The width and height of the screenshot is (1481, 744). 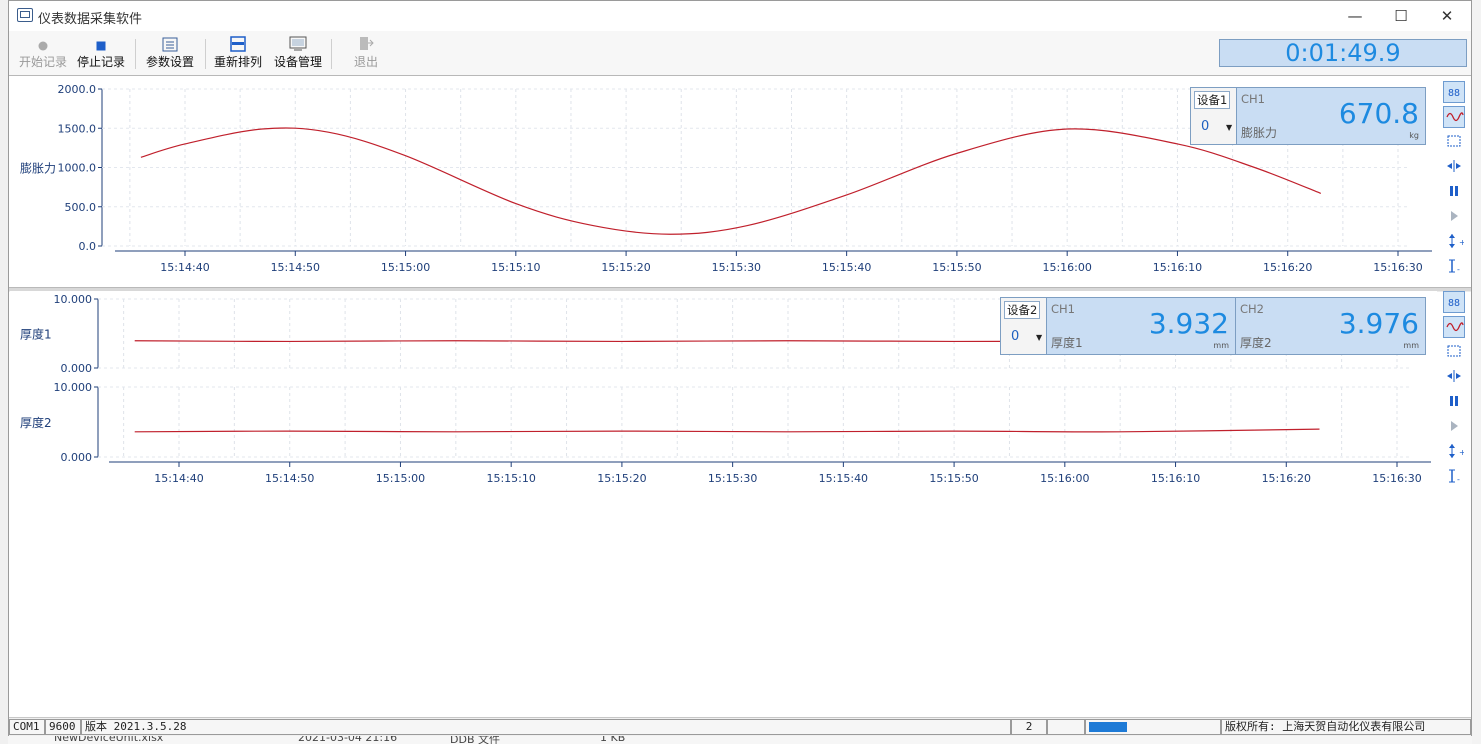 I want to click on channel-label: 膨胀力, so click(x=1259, y=133).